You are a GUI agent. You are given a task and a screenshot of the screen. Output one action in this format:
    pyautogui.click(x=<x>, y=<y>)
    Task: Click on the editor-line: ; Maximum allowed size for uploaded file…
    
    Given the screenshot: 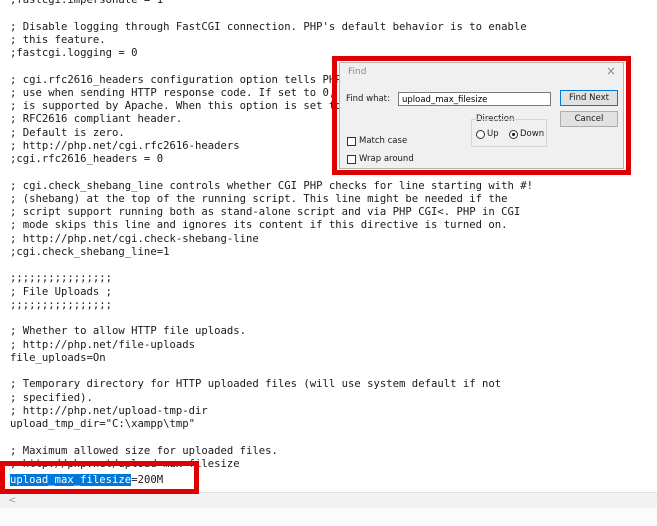 What is the action you would take?
    pyautogui.click(x=144, y=450)
    